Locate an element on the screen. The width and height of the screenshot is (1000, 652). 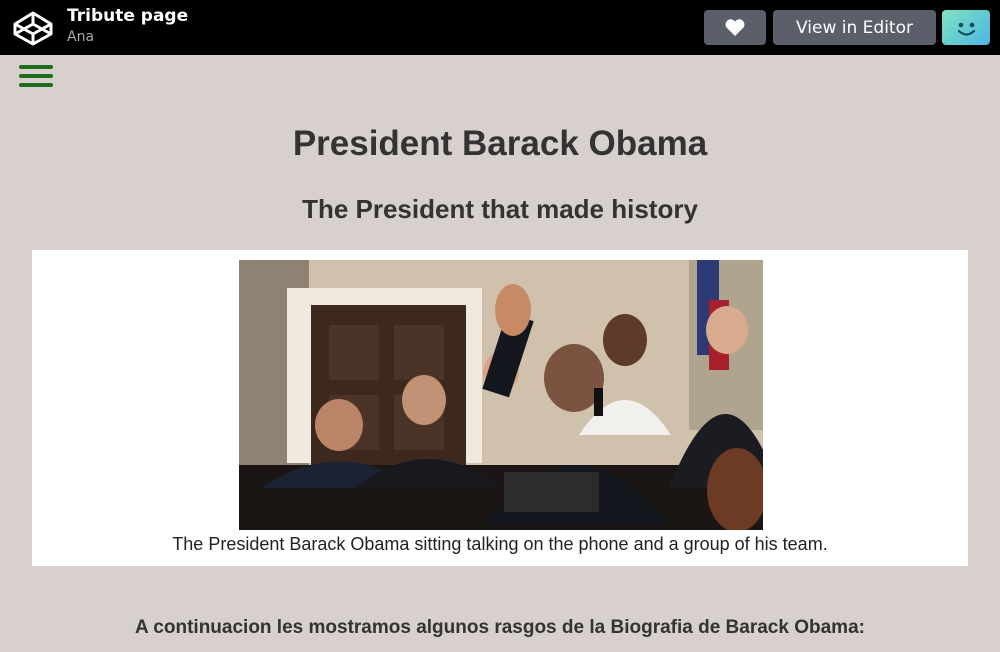
like-button is located at coordinates (735, 27).